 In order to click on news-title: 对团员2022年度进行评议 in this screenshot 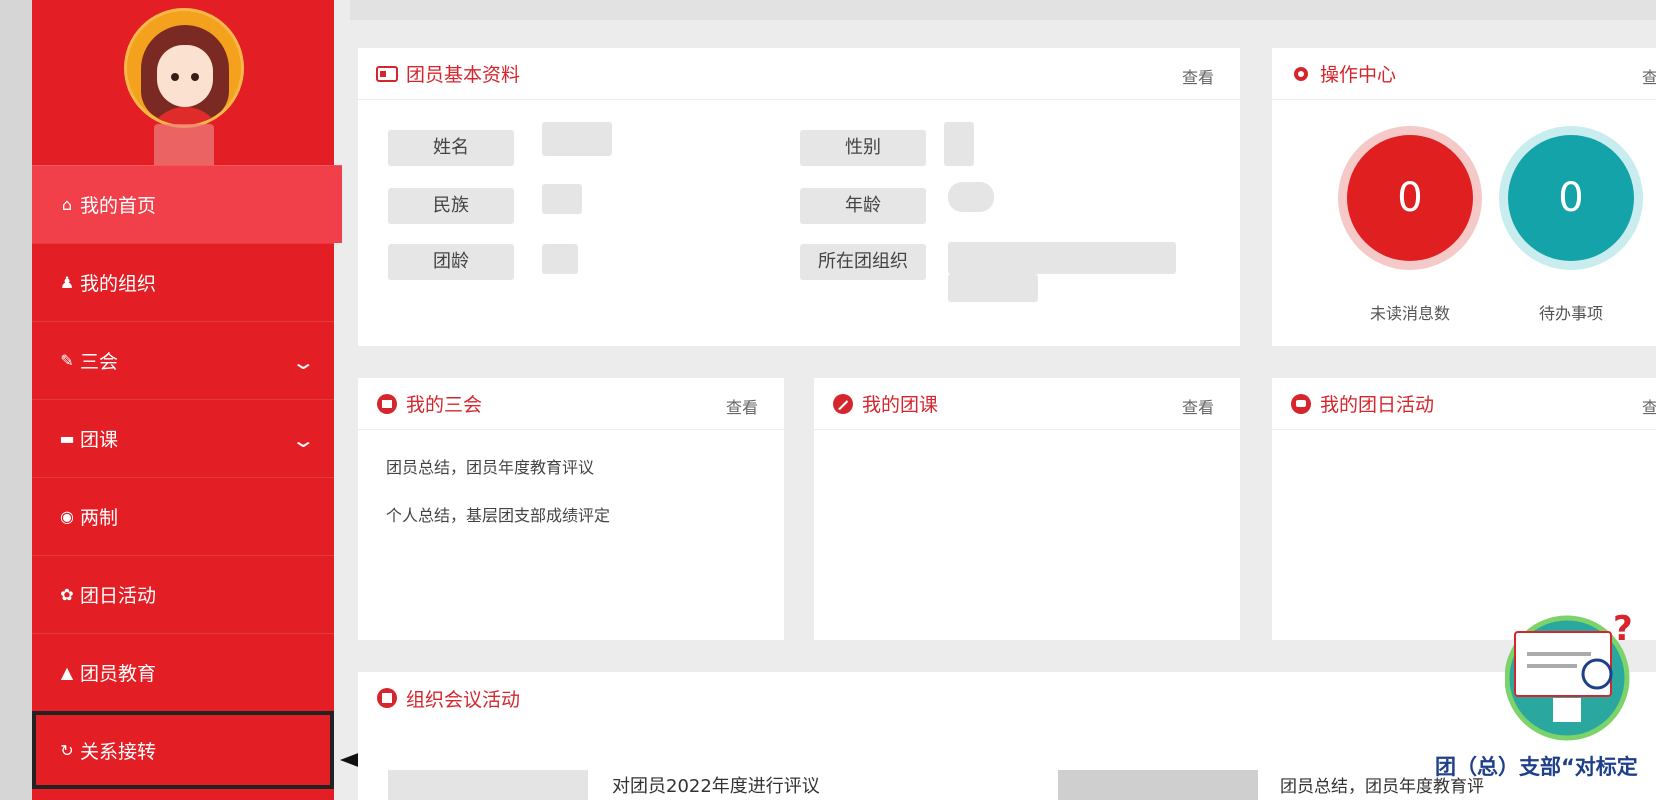, I will do `click(716, 785)`.